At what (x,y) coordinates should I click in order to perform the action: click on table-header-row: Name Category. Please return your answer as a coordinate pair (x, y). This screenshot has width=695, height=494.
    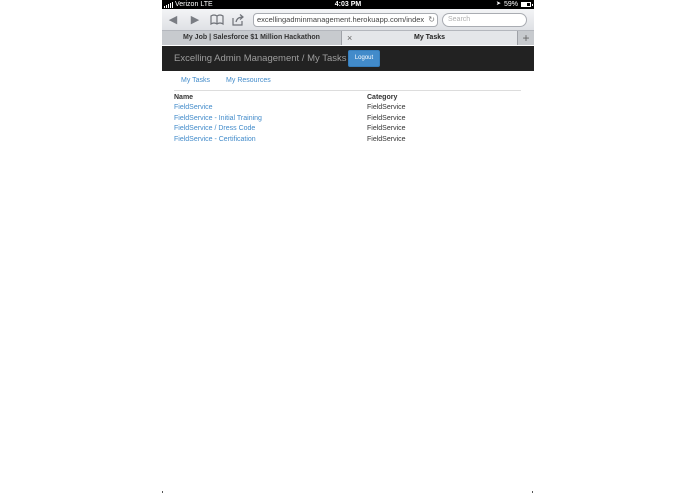
    Looking at the image, I should click on (347, 98).